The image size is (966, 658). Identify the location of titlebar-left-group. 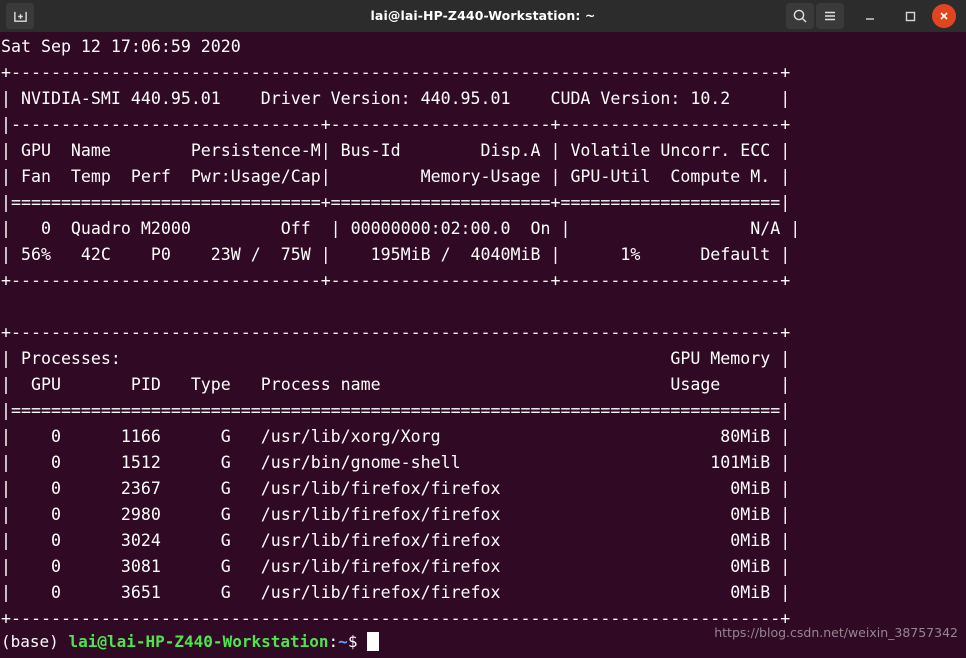
(17, 16).